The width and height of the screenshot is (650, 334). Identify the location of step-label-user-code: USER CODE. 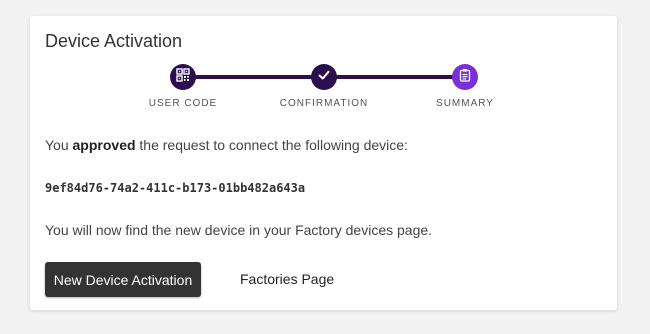
(183, 103).